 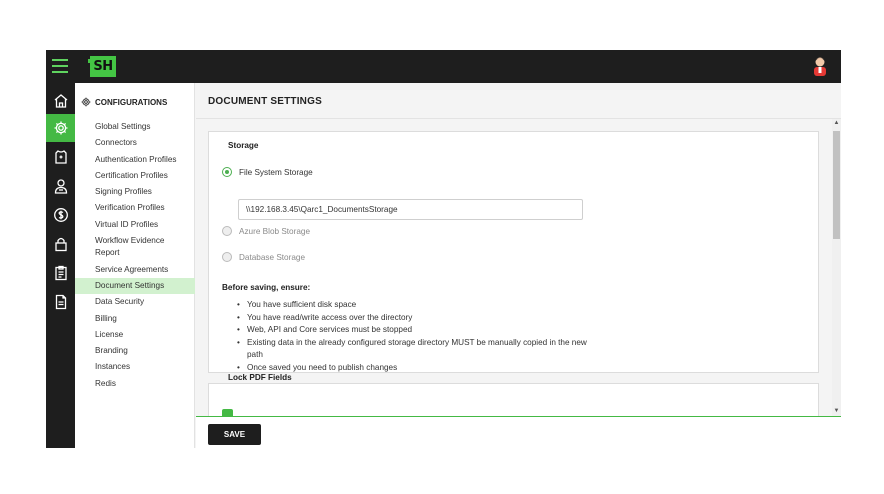 I want to click on radio-database-storage: Database Storage, so click(x=263, y=257).